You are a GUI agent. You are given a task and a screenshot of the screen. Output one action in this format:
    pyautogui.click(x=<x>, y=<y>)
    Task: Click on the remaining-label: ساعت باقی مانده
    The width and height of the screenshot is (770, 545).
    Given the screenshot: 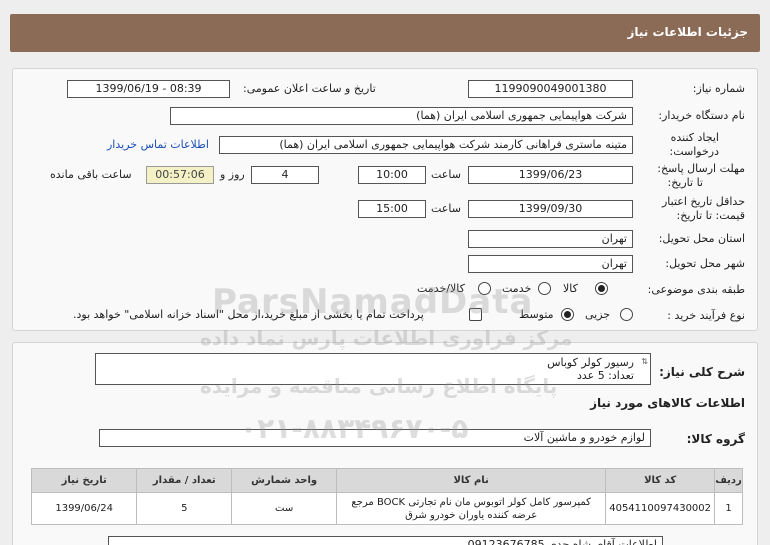 What is the action you would take?
    pyautogui.click(x=91, y=174)
    